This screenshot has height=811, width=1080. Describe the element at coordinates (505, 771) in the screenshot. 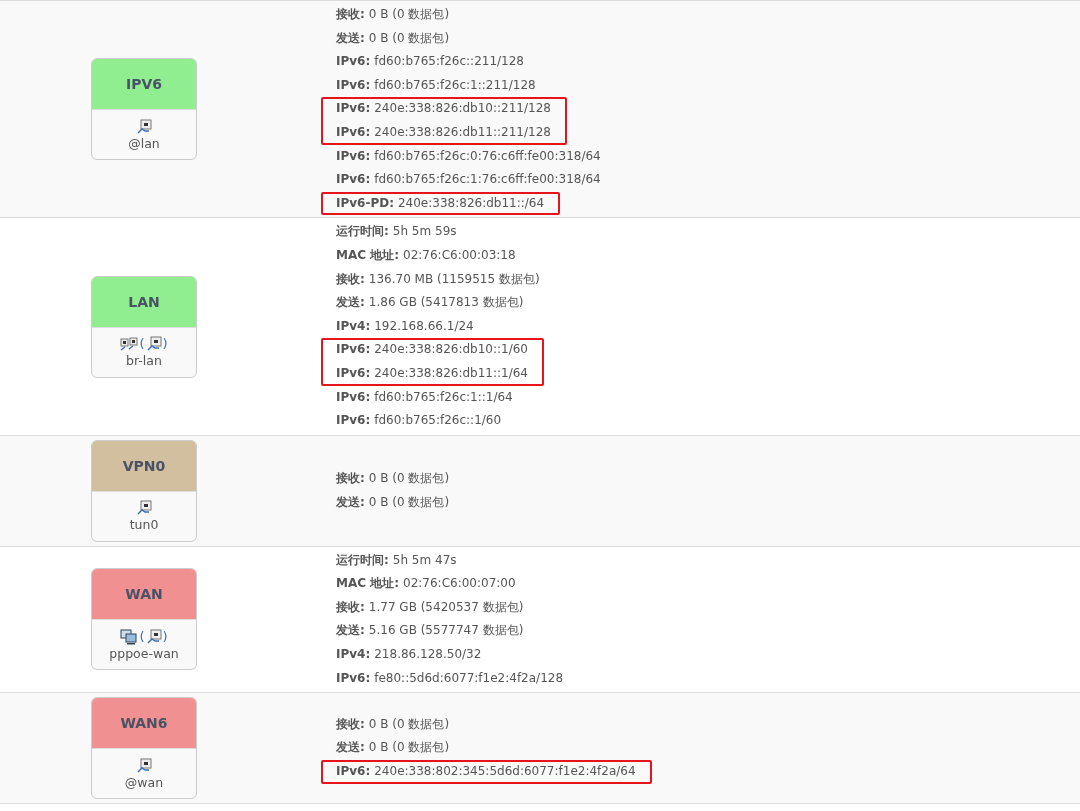

I see `field-value: 240e:338:802:345:5d6d:6077:f1e2:4f2a/64` at that location.